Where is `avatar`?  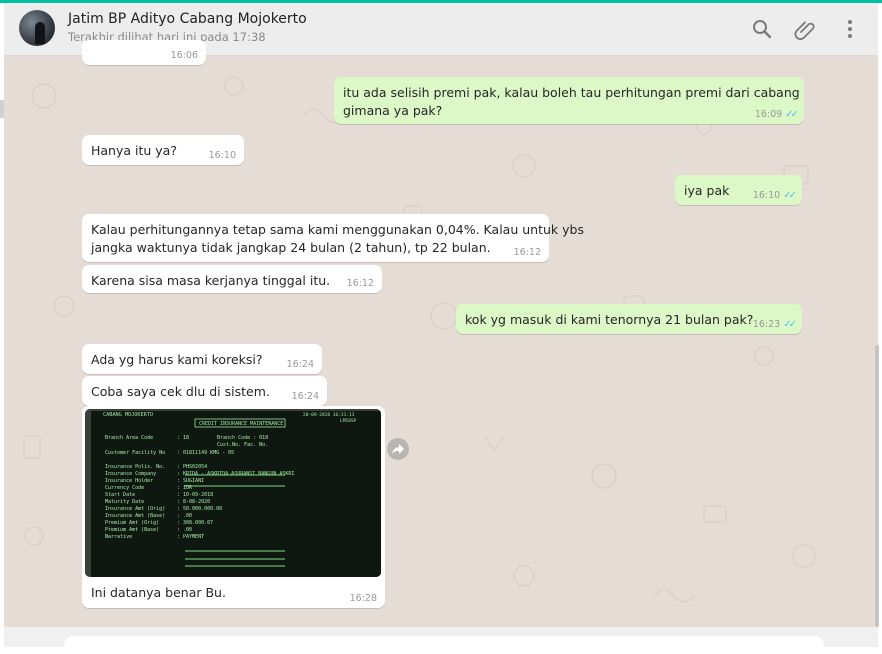 avatar is located at coordinates (37, 28).